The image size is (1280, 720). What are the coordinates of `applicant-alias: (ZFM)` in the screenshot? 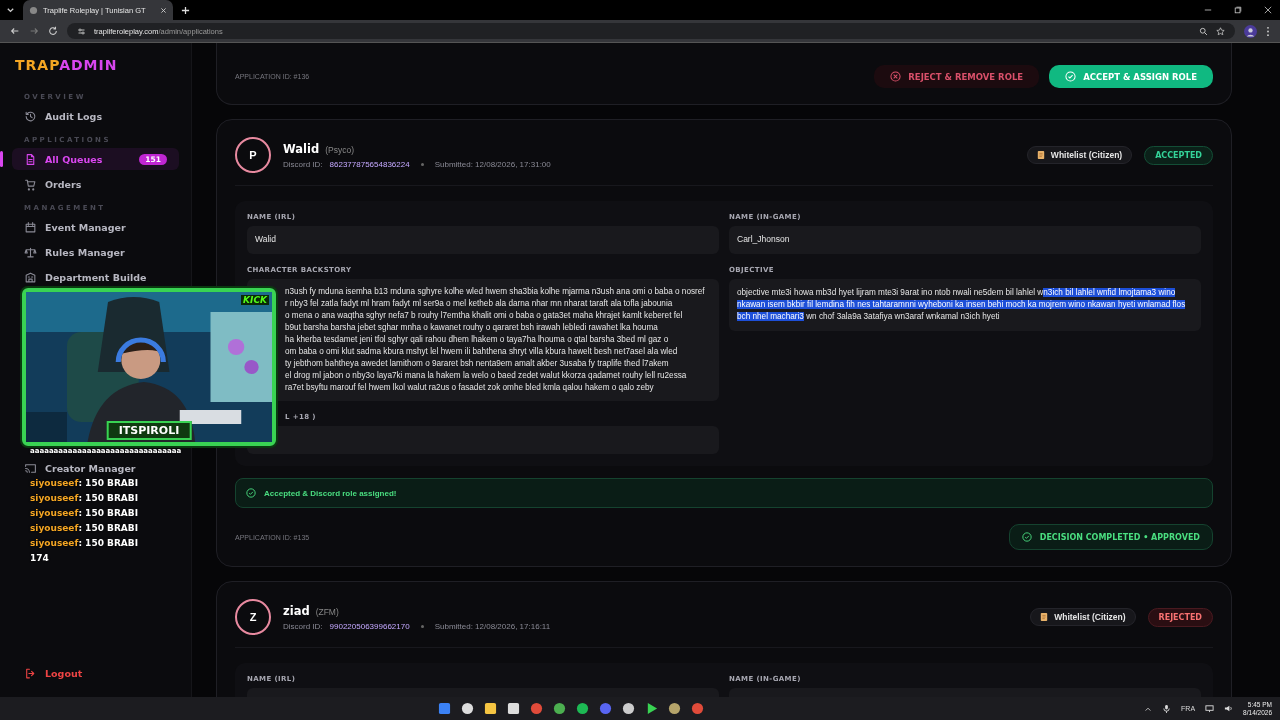 It's located at (327, 611).